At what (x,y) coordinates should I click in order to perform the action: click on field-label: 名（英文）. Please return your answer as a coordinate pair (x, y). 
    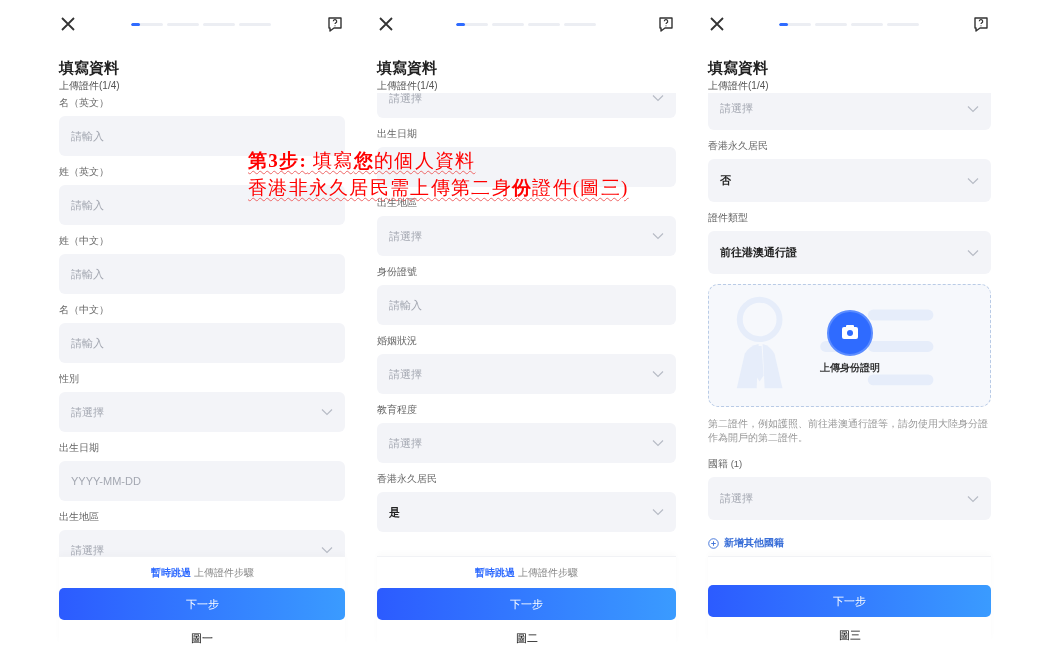
    Looking at the image, I should click on (84, 103).